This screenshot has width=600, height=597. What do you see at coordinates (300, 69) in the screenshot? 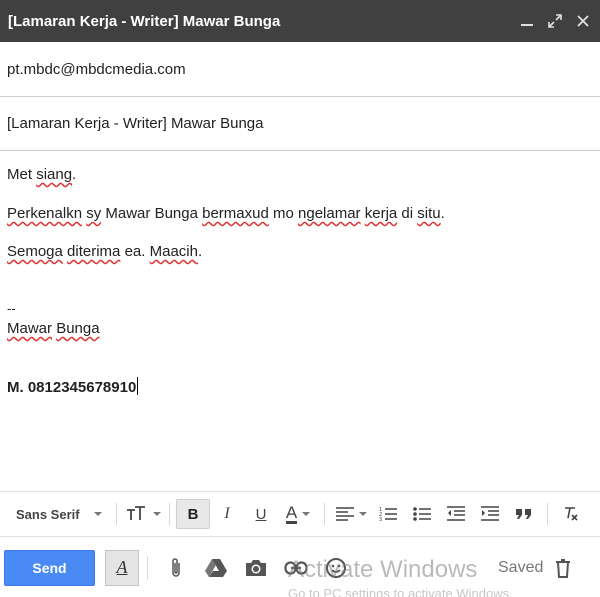
I see `to-field: pt.mbdc@mbdcmedia.com` at bounding box center [300, 69].